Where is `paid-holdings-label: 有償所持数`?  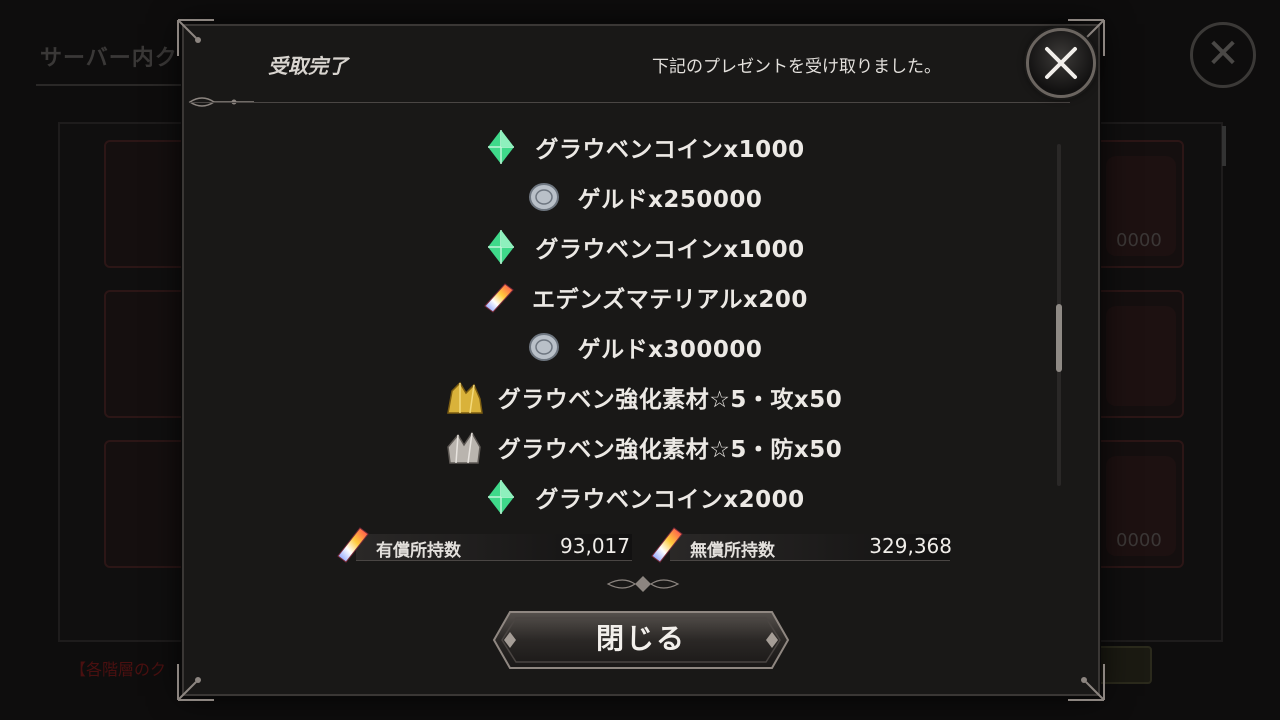 paid-holdings-label: 有償所持数 is located at coordinates (418, 551).